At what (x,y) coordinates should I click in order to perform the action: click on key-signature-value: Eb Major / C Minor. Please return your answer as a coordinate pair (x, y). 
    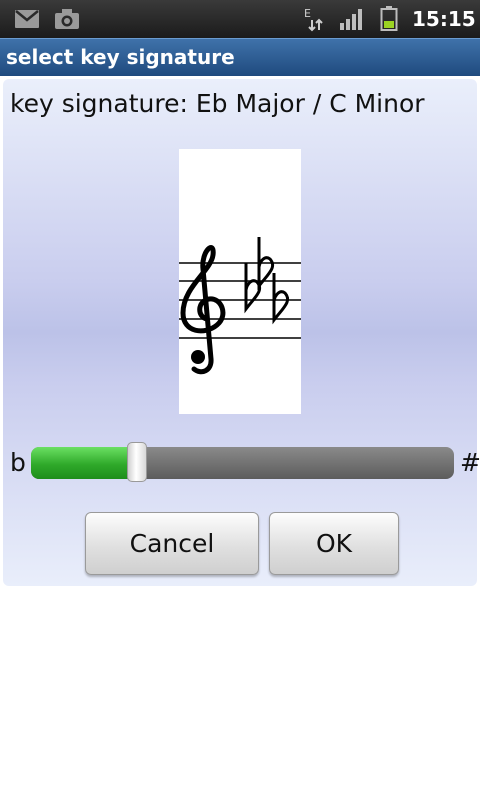
    Looking at the image, I should click on (310, 103).